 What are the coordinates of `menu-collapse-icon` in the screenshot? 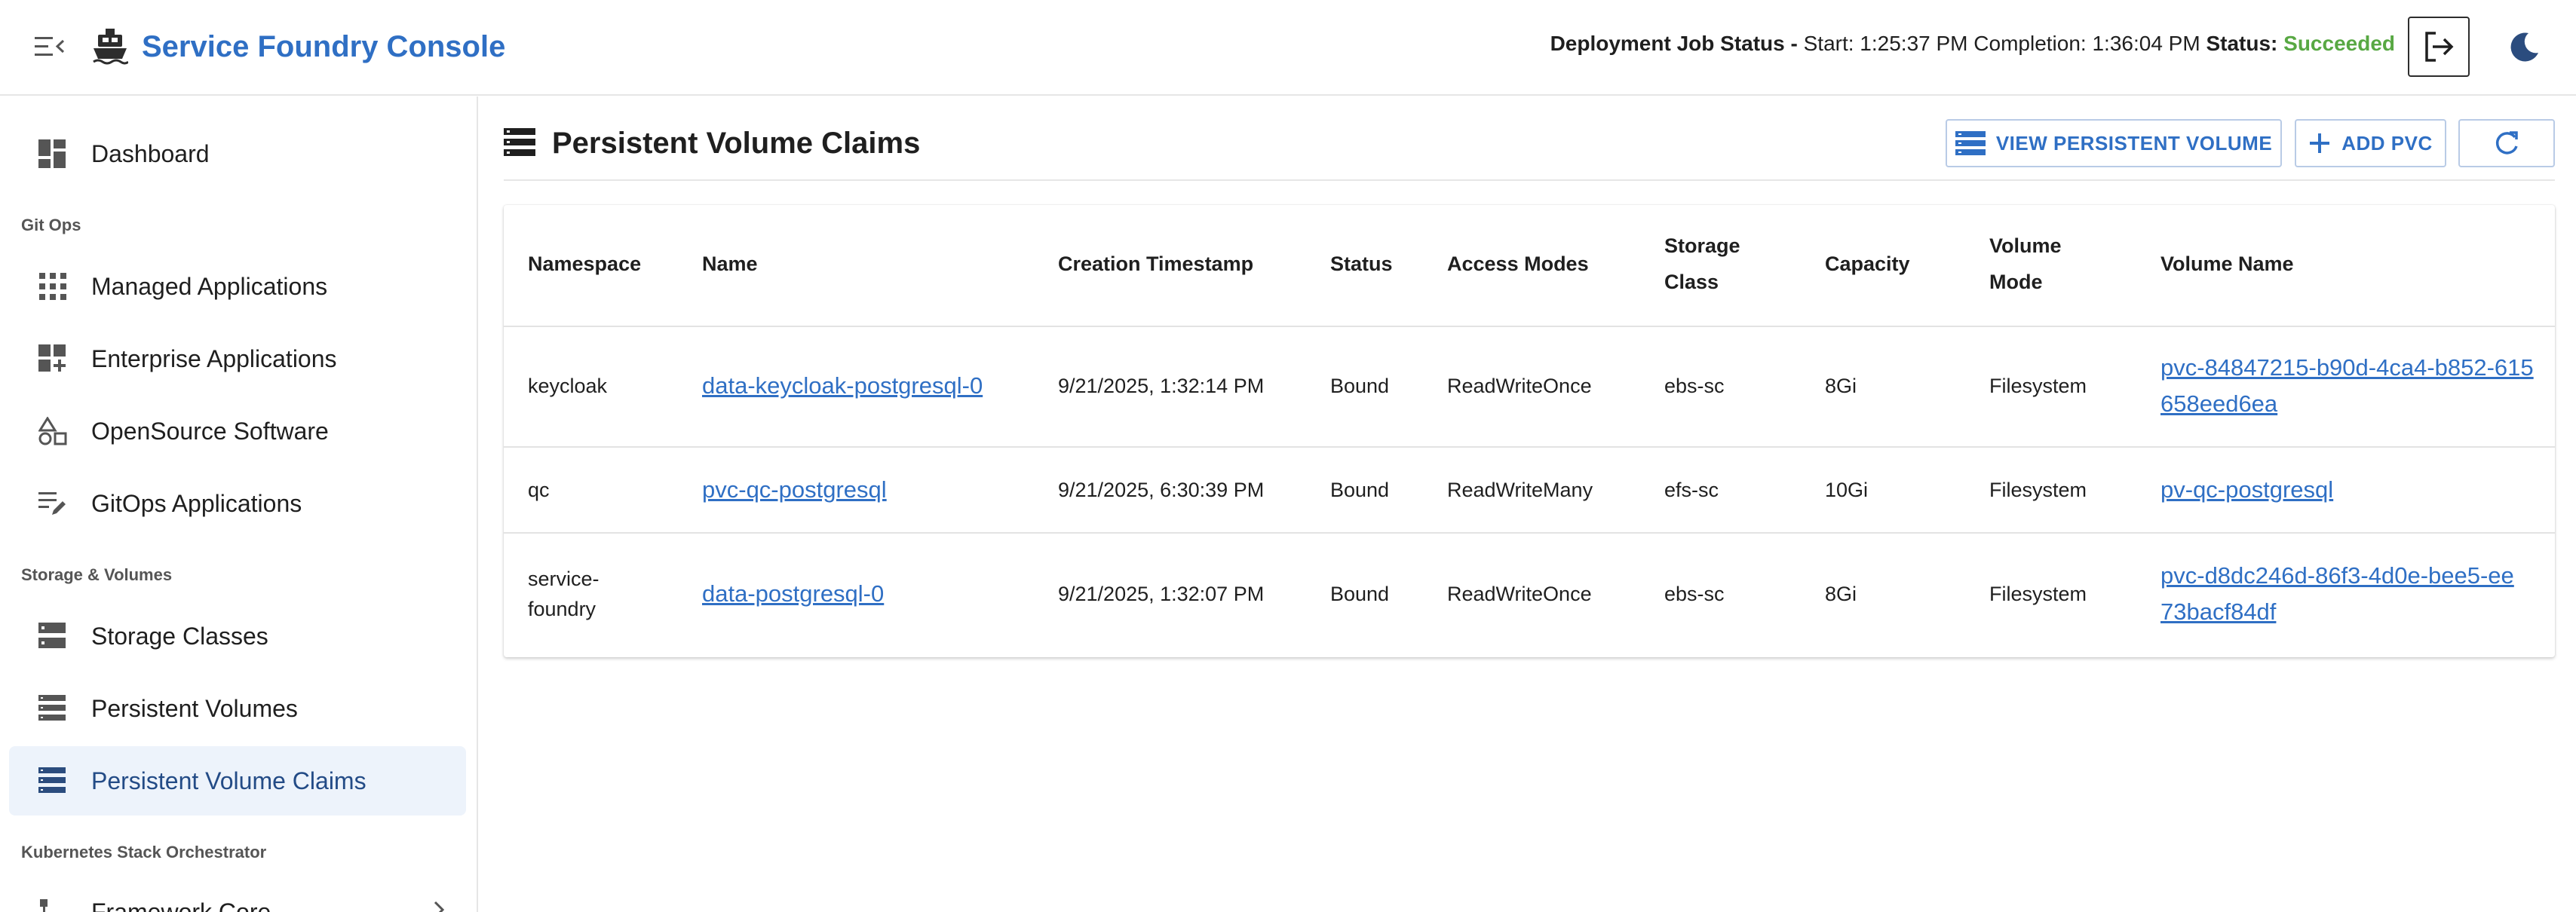 It's located at (49, 47).